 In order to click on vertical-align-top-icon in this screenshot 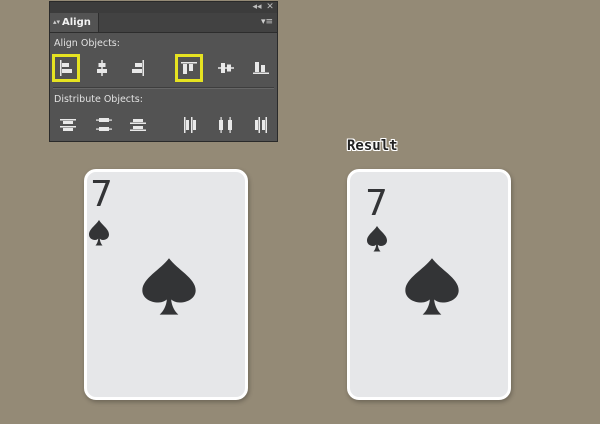, I will do `click(189, 68)`.